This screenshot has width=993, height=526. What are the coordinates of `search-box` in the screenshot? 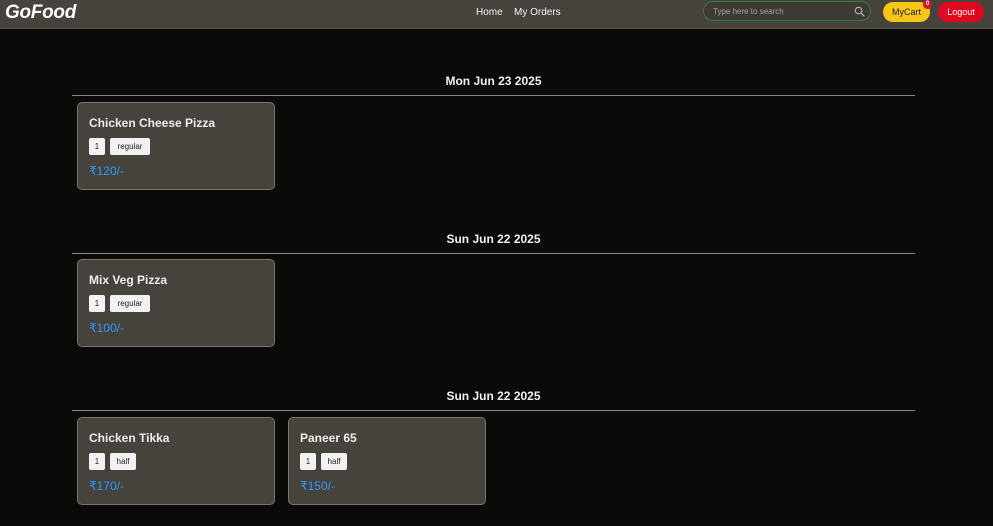 It's located at (787, 11).